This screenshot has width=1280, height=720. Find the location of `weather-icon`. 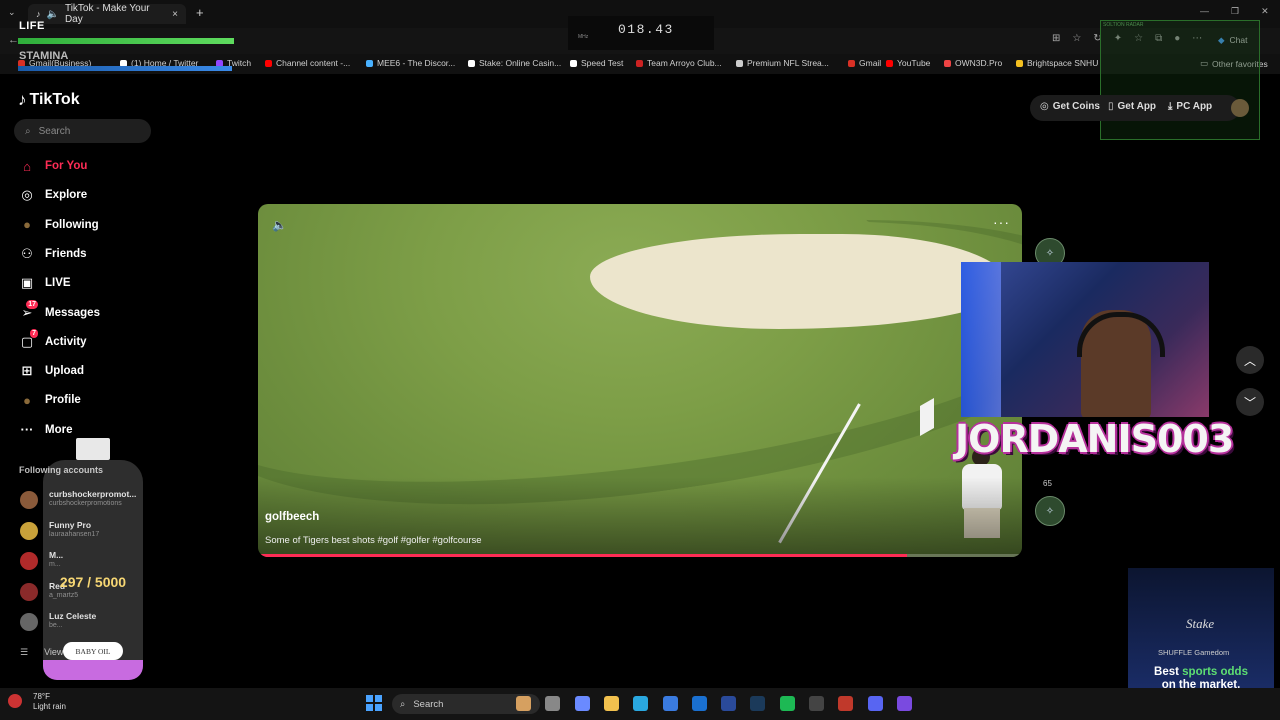

weather-icon is located at coordinates (15, 701).